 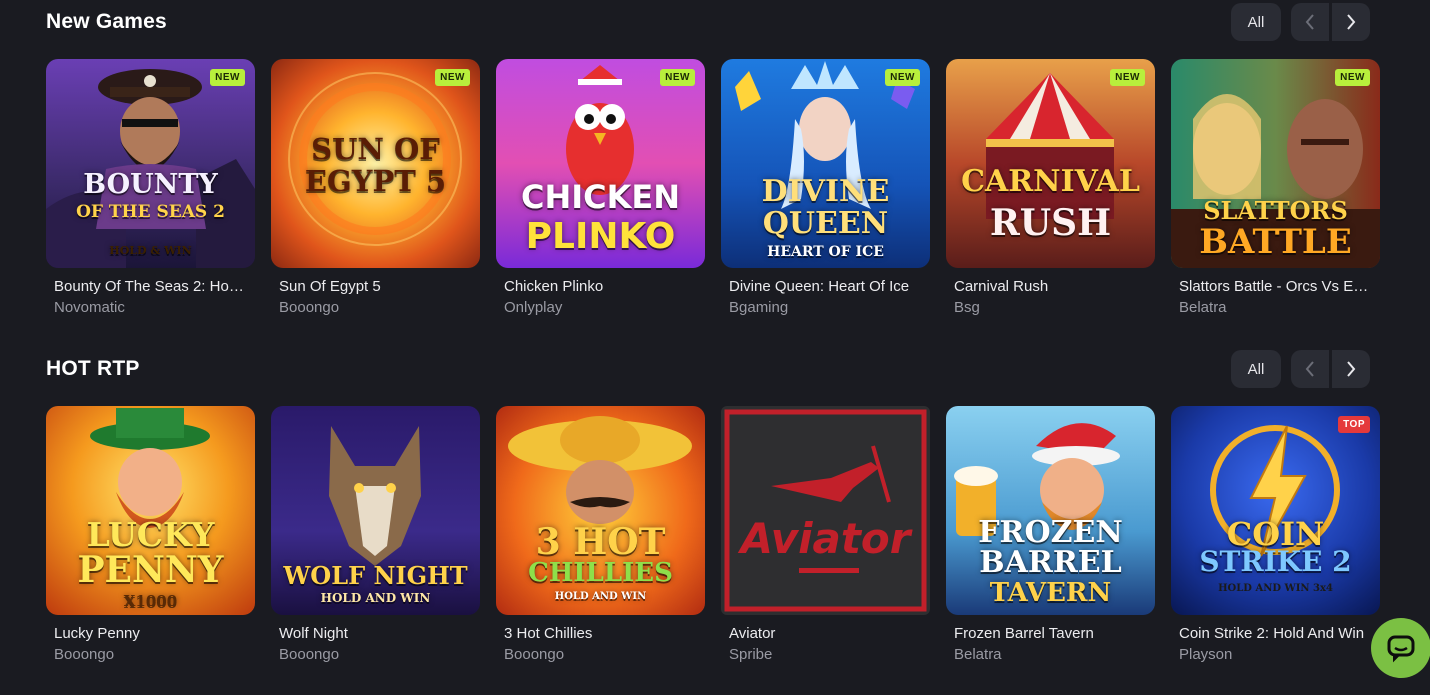 What do you see at coordinates (825, 223) in the screenshot?
I see `cover-title-line: QUEEN` at bounding box center [825, 223].